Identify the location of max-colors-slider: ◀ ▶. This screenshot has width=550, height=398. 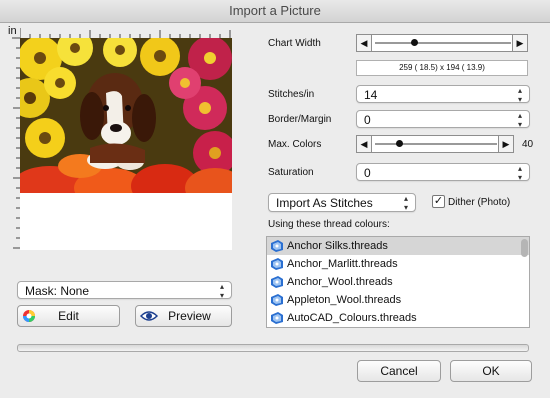
(435, 144).